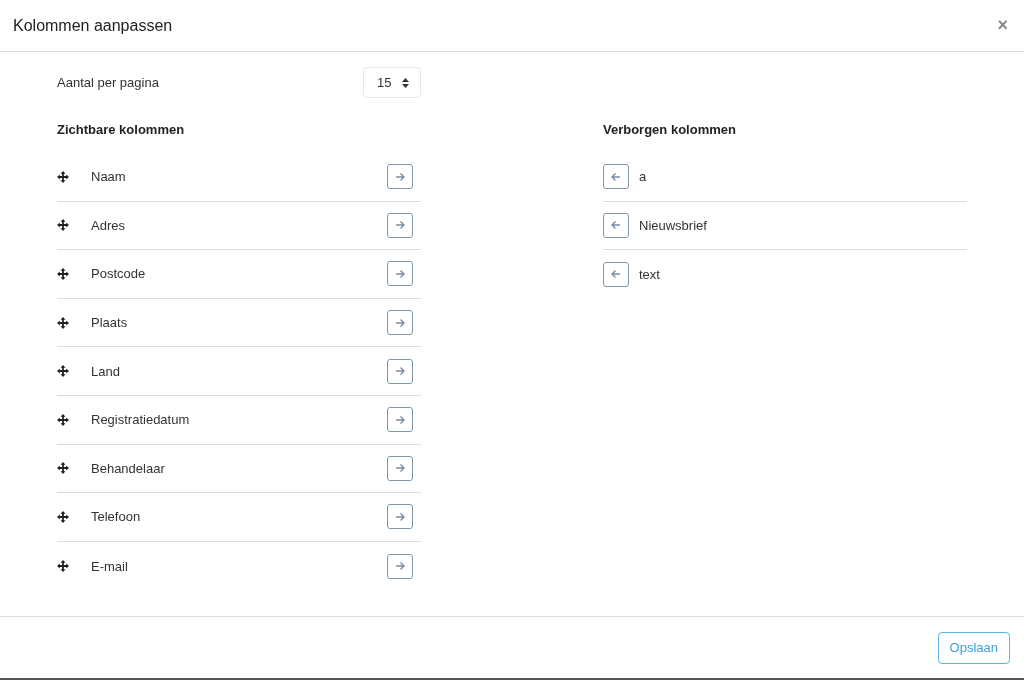 The height and width of the screenshot is (680, 1024). I want to click on save-button: Opslaan, so click(973, 647).